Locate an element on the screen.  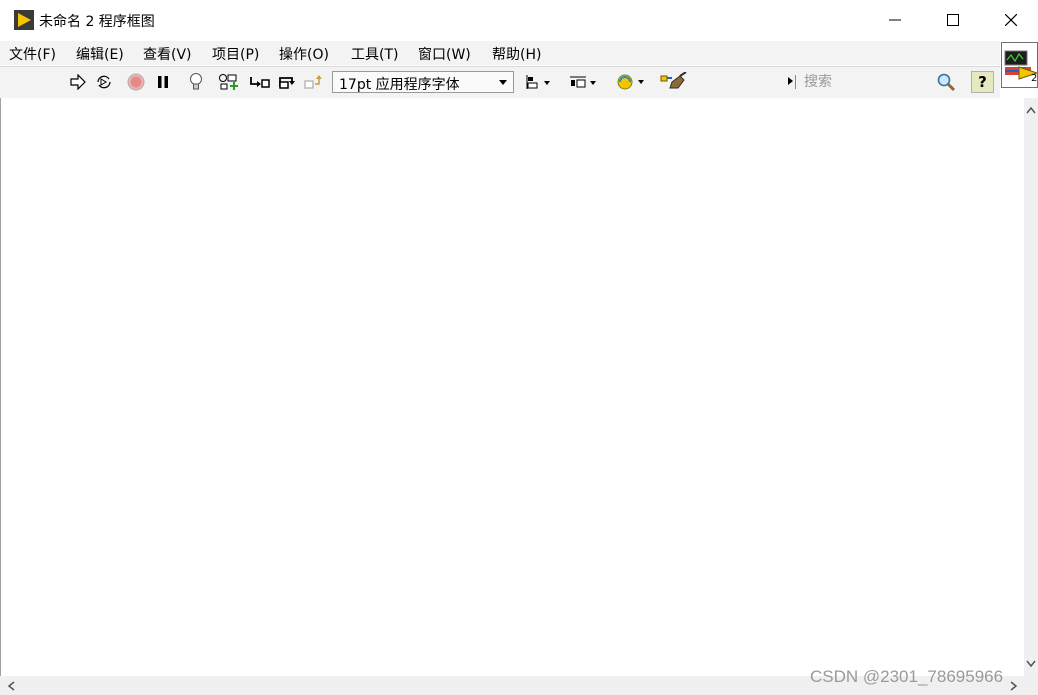
font-select: 17pt 应用程序字体 is located at coordinates (423, 82).